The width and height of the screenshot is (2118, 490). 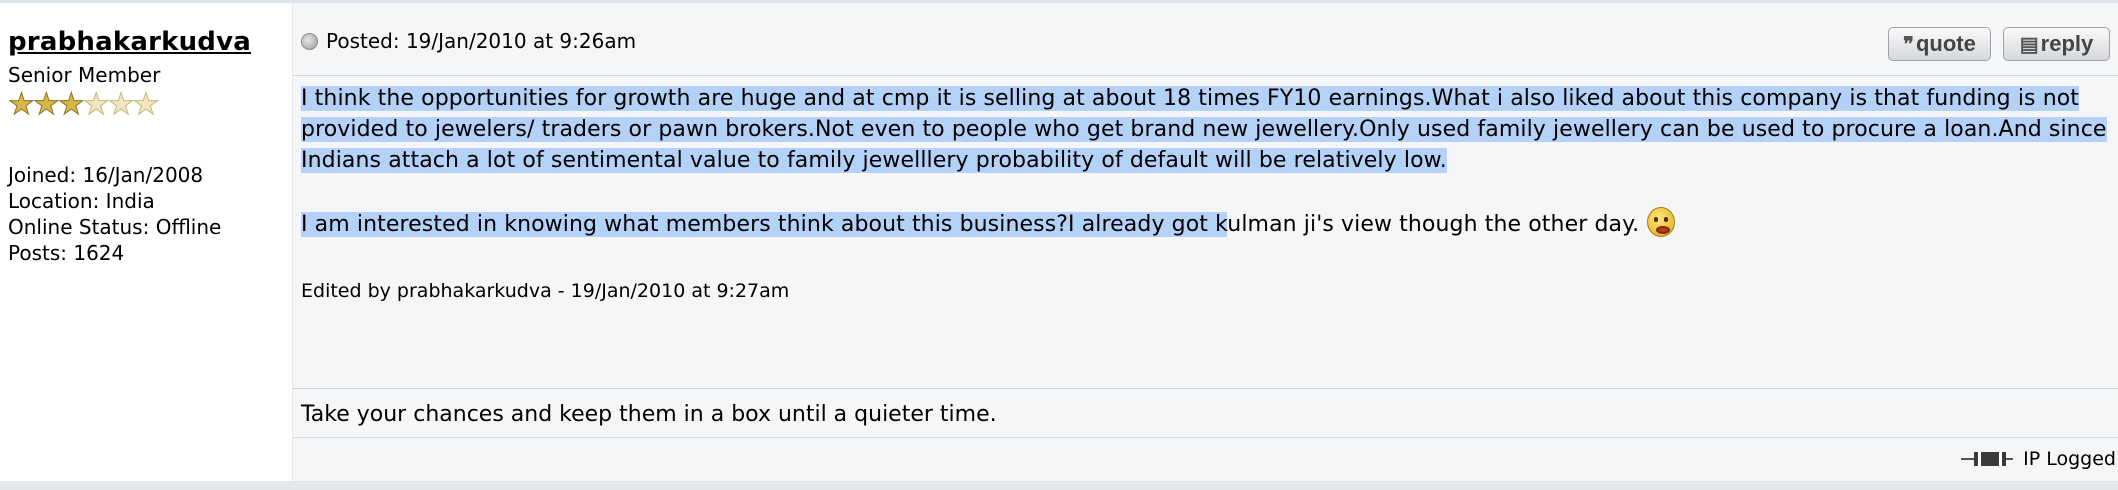 I want to click on signature-divider, so click(x=1205, y=388).